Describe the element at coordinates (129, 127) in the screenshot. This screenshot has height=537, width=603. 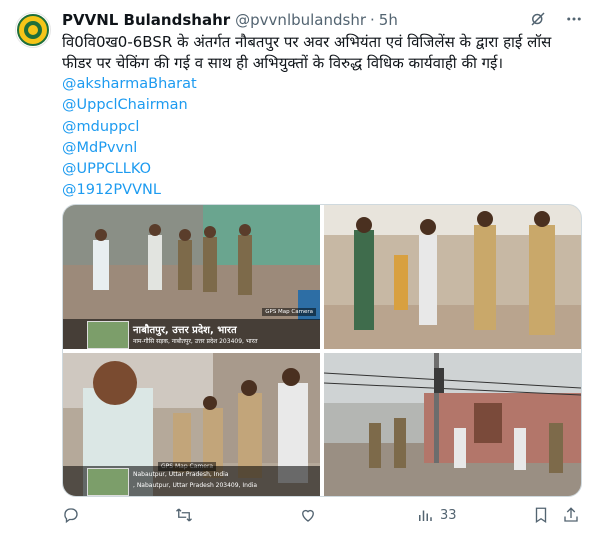
I see `mention-link: @mduppcl` at that location.